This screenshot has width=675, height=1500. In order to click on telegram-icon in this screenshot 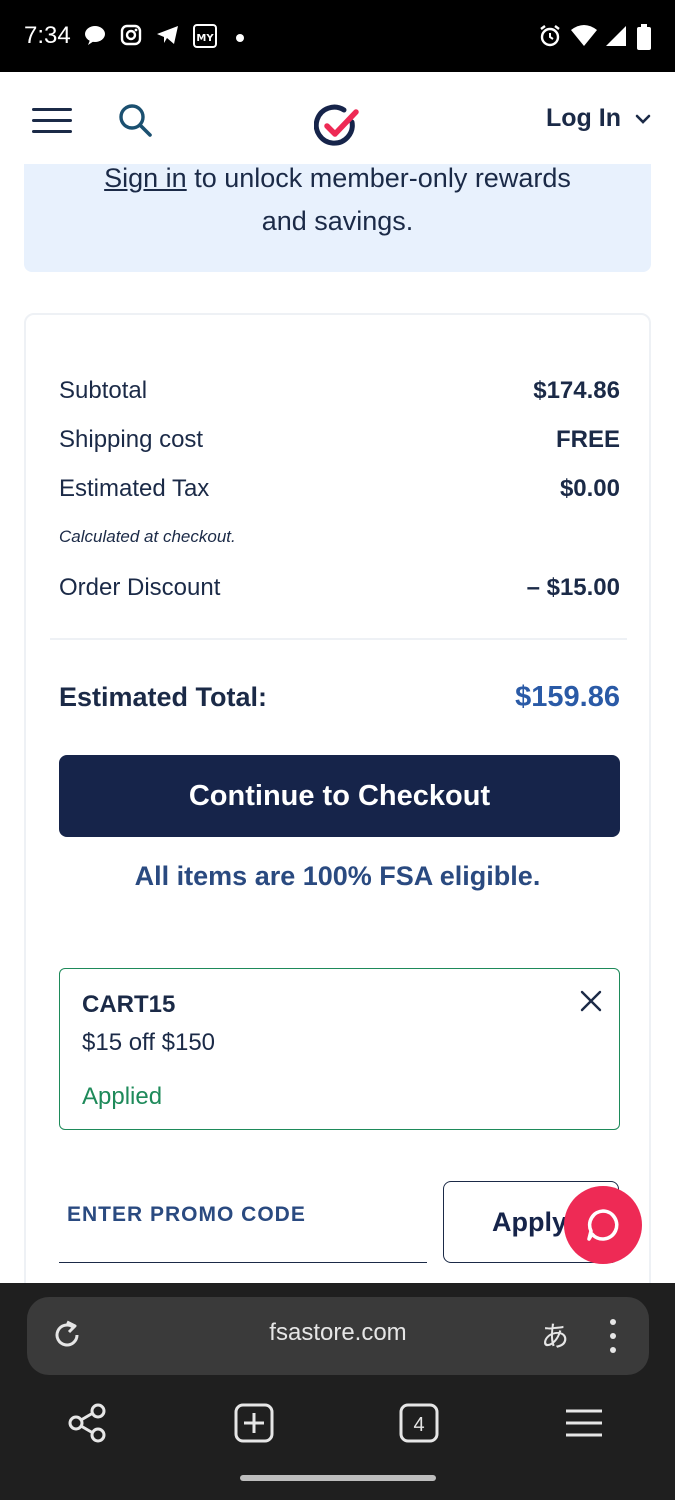, I will do `click(167, 35)`.